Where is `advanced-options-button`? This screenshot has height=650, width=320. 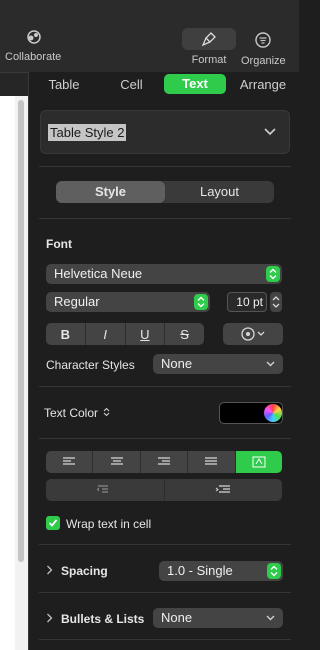
advanced-options-button is located at coordinates (253, 334).